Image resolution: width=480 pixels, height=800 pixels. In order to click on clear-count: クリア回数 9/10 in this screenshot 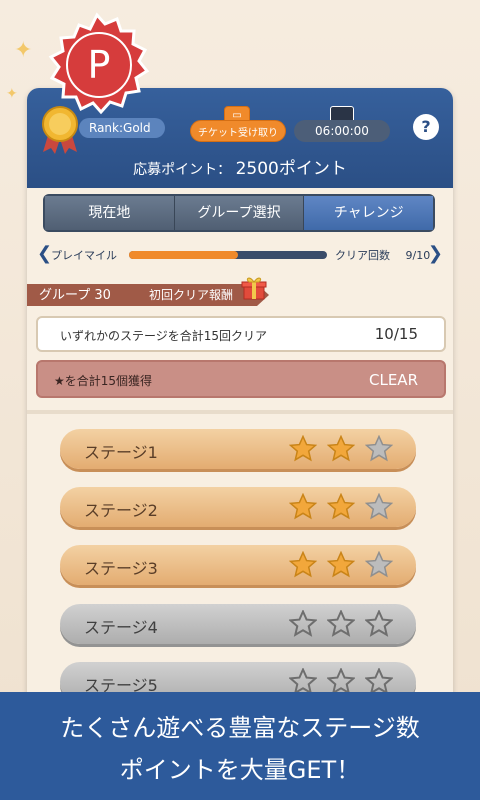, I will do `click(382, 255)`.